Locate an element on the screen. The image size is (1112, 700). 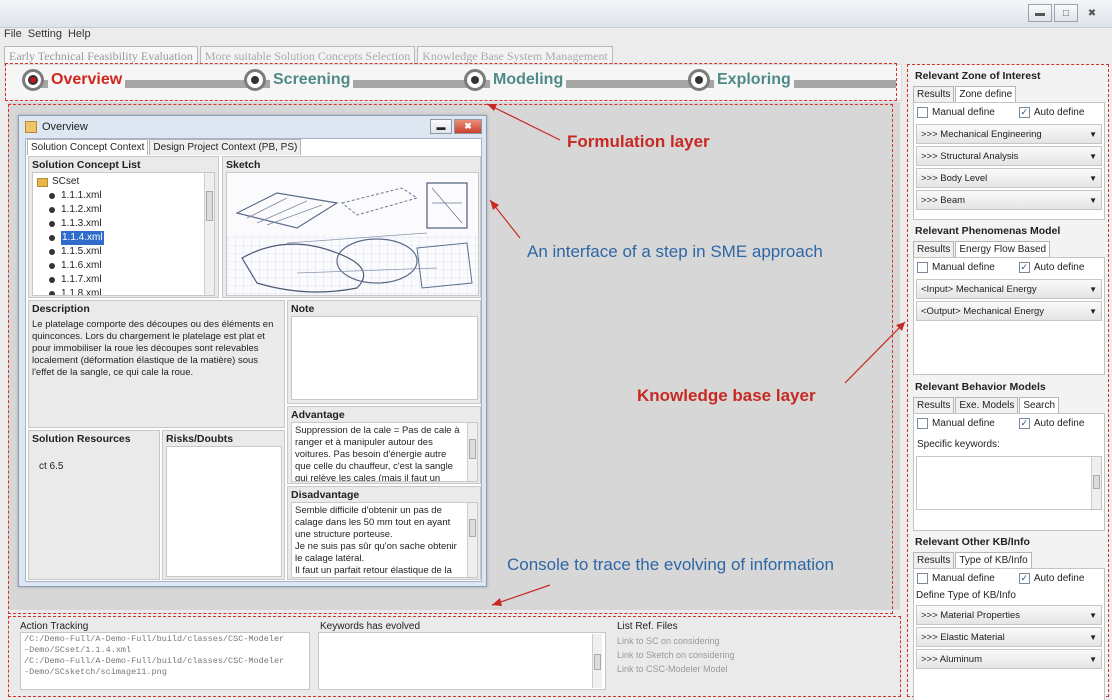
keywords-scroll-thumb is located at coordinates (1096, 482).